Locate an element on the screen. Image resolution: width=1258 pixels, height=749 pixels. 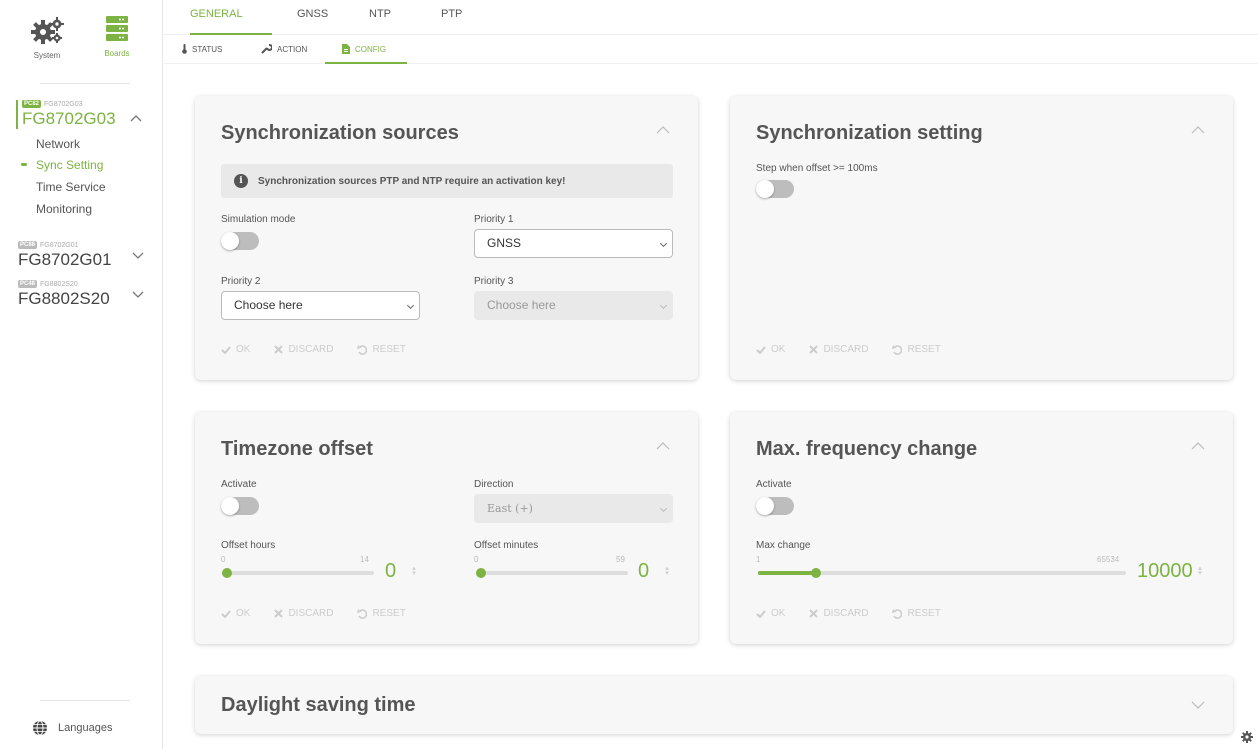
priority3-select: Choose here is located at coordinates (573, 305).